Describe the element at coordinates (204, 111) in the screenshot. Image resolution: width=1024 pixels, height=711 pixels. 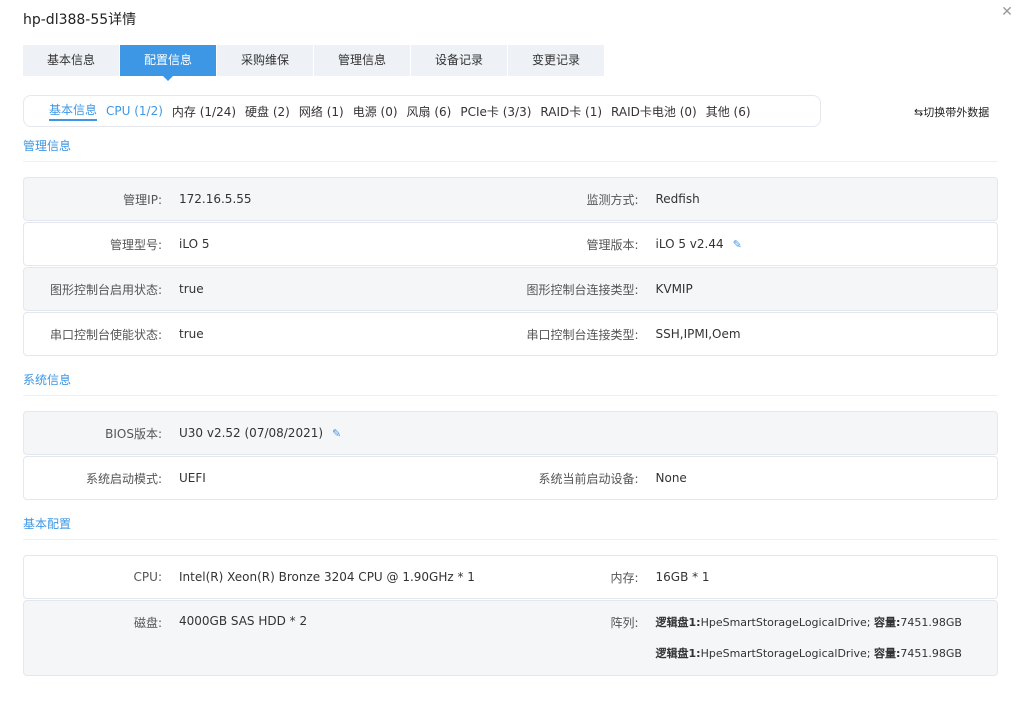
I see `subtab-memory: 内存 (1/24)` at that location.